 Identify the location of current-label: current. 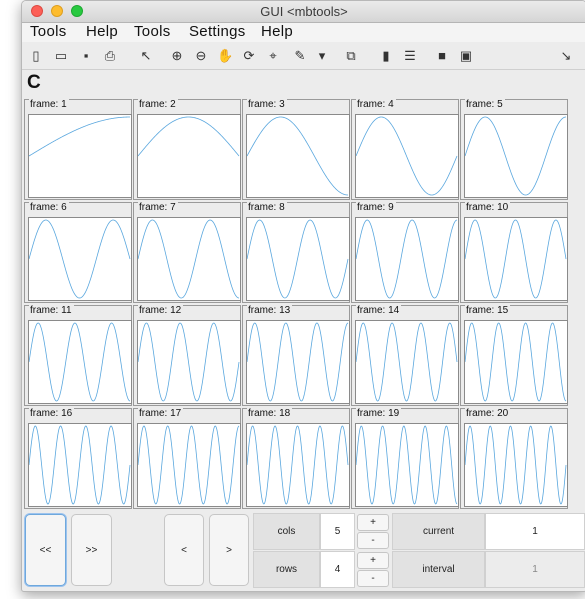
(438, 531).